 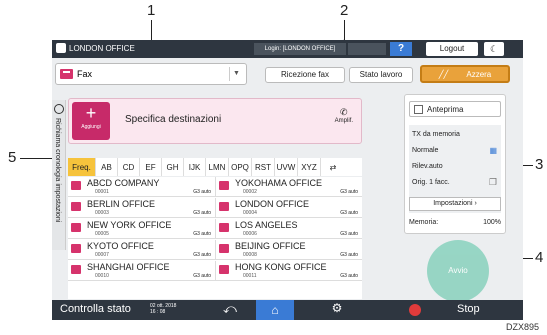 What do you see at coordinates (240, 167) in the screenshot?
I see `tab-opq: OPQ` at bounding box center [240, 167].